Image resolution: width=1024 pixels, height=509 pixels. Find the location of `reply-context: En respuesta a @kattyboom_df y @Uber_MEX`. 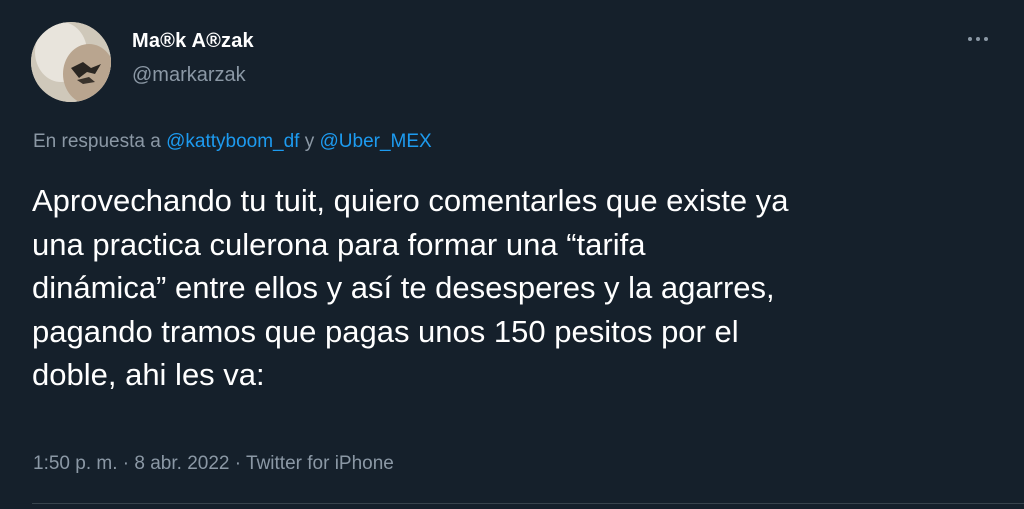

reply-context: En respuesta a @kattyboom_df y @Uber_MEX is located at coordinates (232, 142).